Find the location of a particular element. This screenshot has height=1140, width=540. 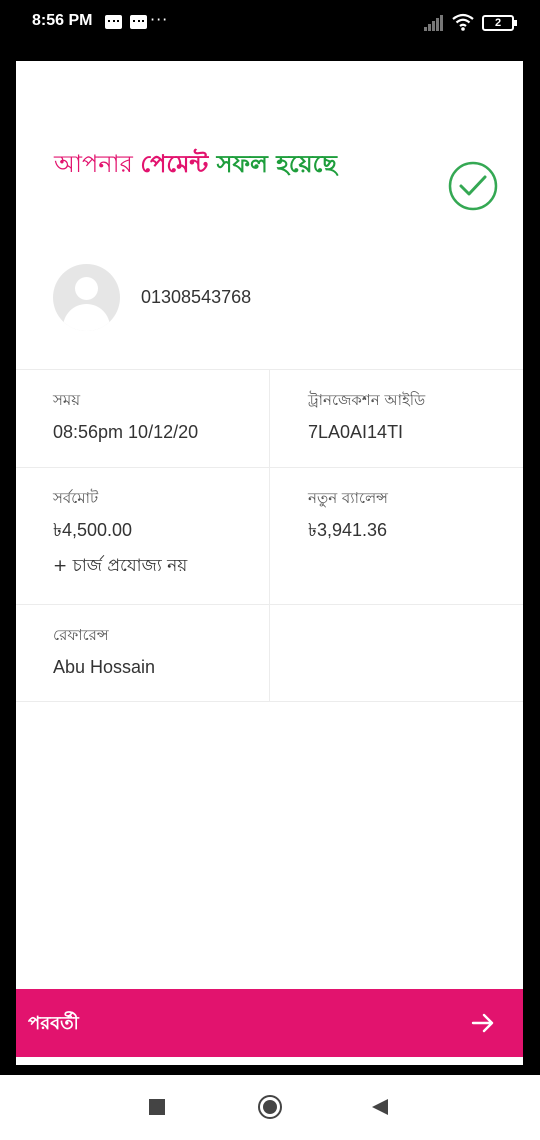

battery-icon: 2 is located at coordinates (499, 23).